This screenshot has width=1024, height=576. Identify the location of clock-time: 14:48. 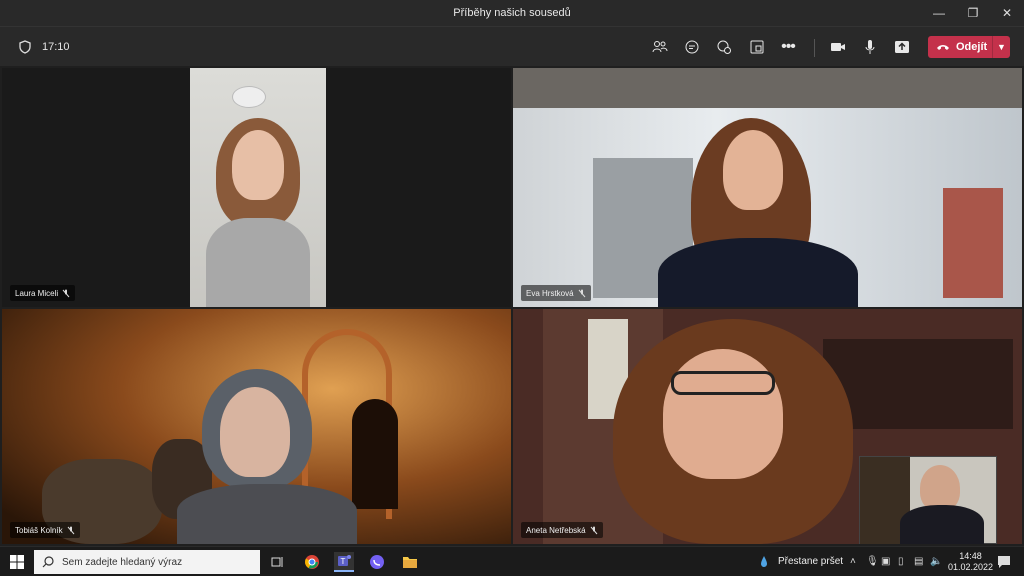
(970, 556).